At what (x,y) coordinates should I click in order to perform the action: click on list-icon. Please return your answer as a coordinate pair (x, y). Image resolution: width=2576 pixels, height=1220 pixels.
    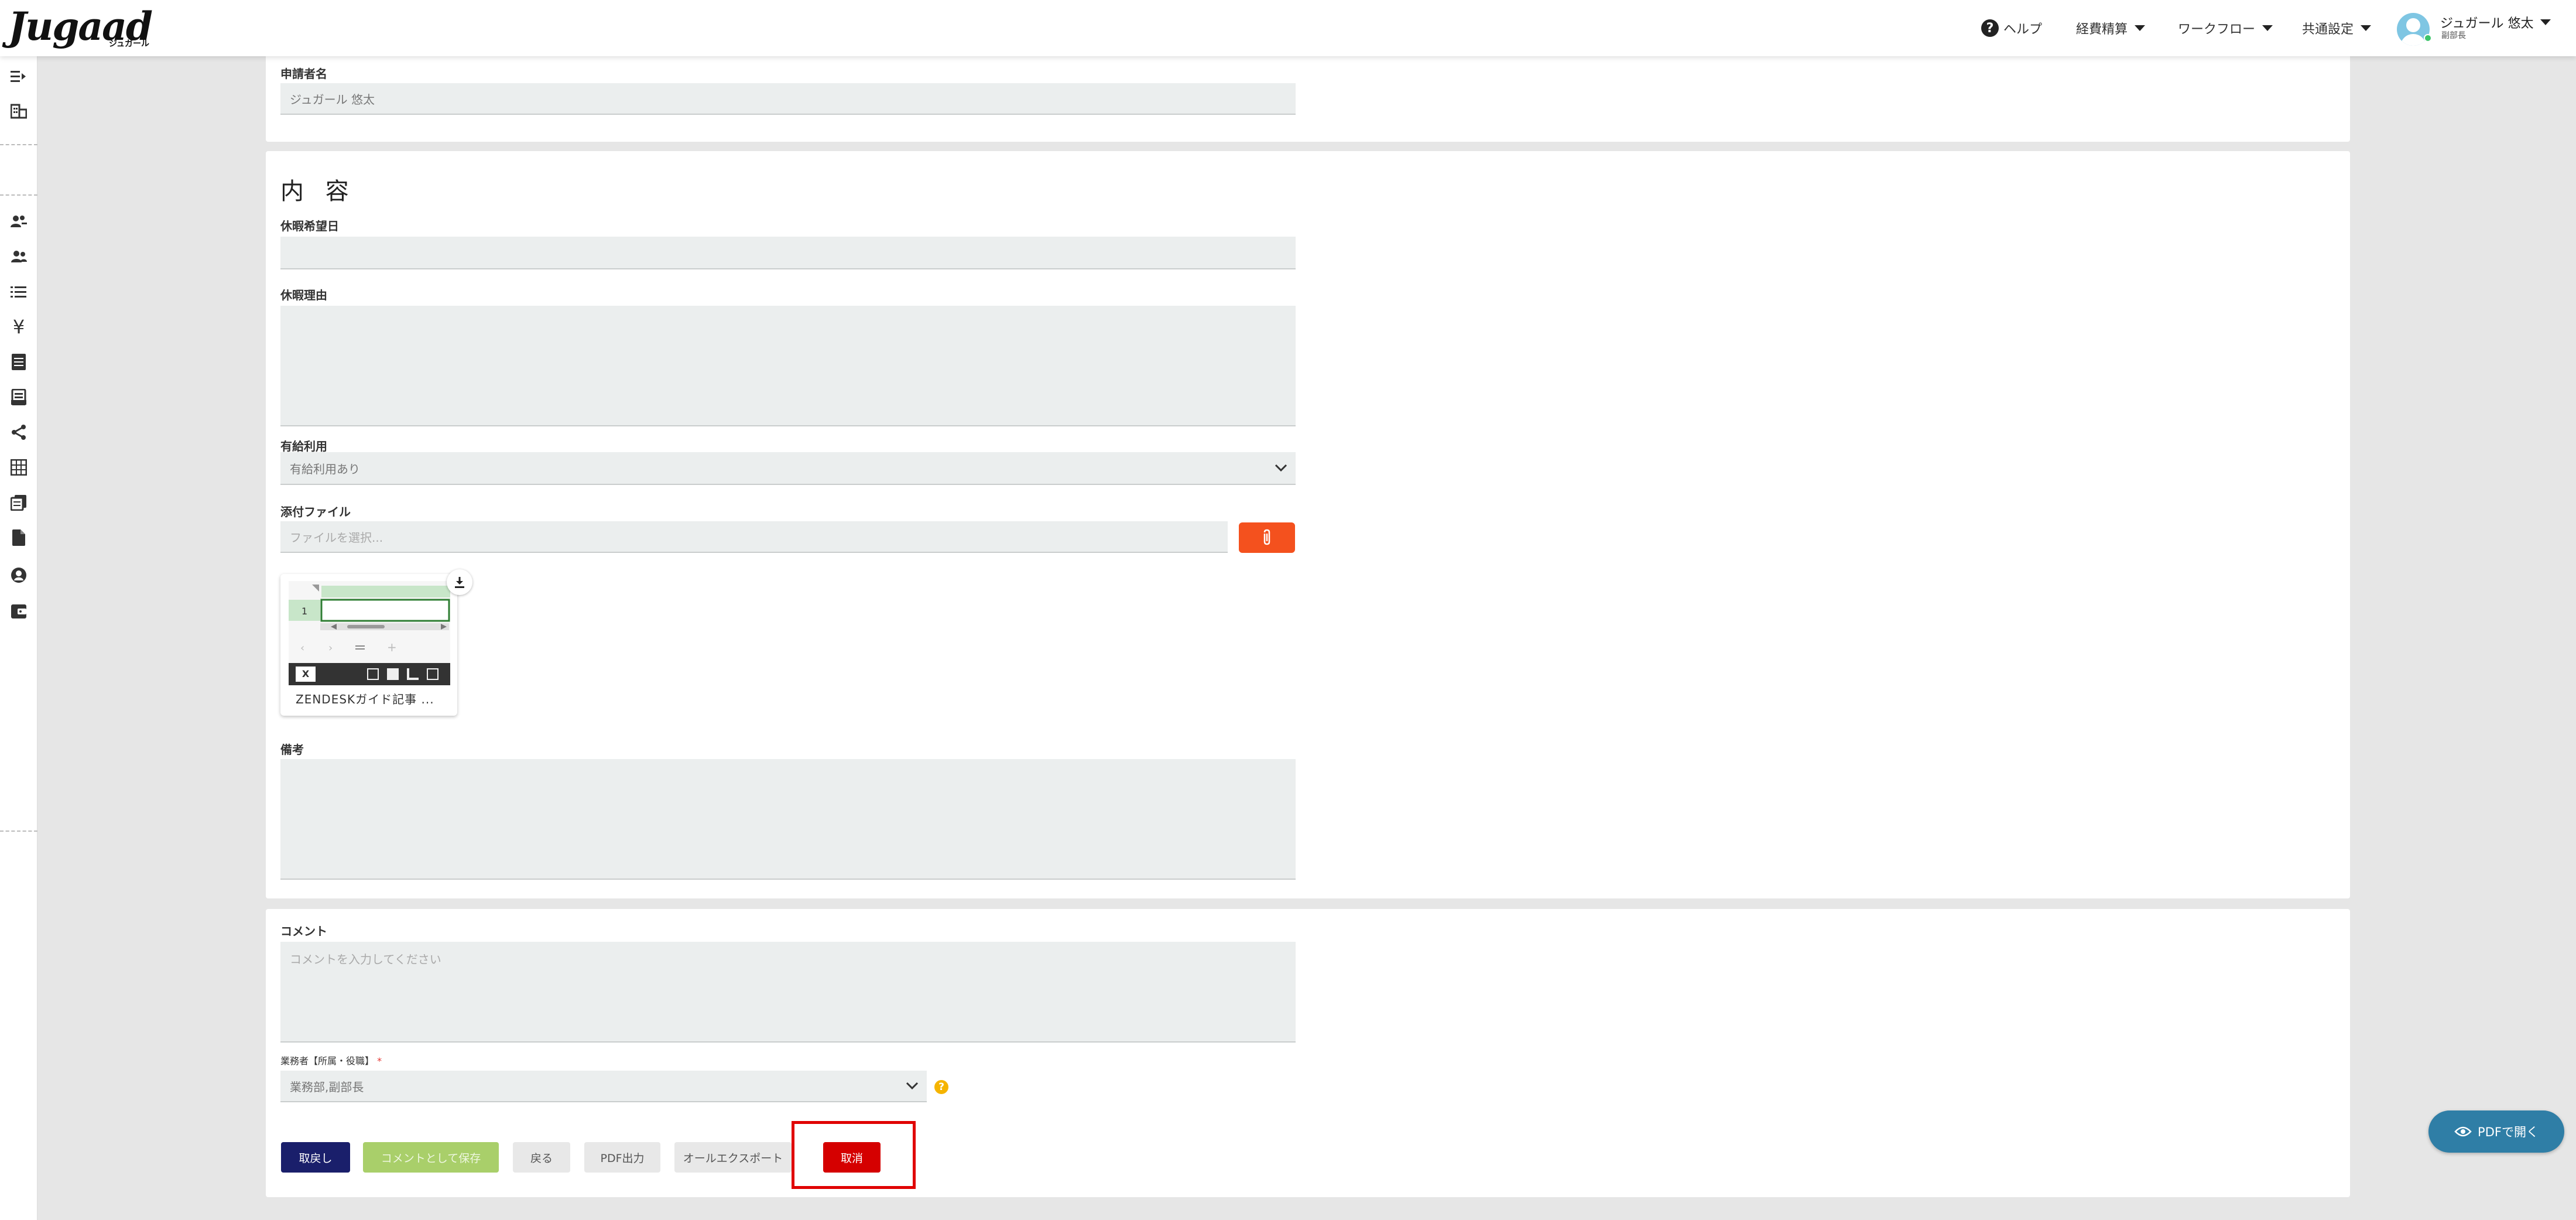
    Looking at the image, I should click on (18, 291).